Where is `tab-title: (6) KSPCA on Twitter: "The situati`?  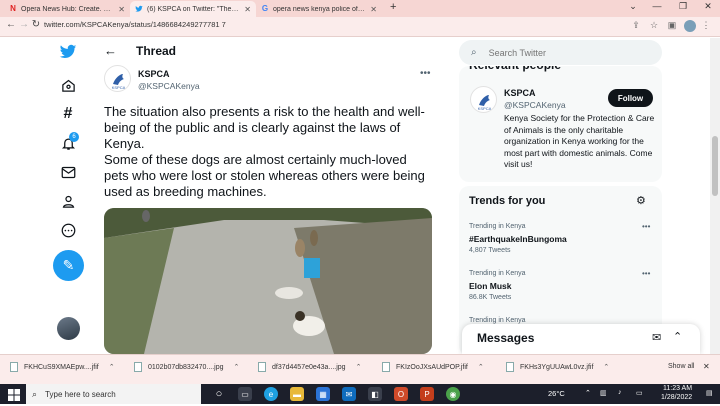
tab-title: (6) KSPCA on Twitter: "The situati is located at coordinates (194, 9).